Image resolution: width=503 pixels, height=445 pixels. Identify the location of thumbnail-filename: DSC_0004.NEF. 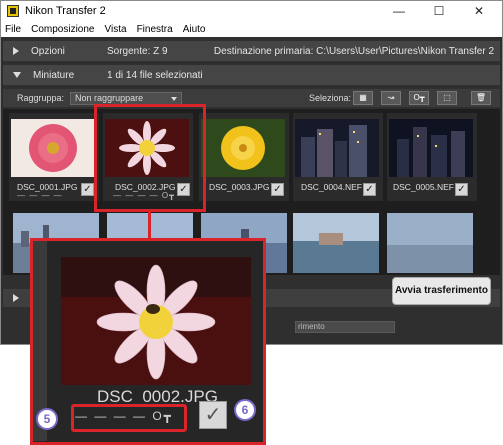
(331, 187).